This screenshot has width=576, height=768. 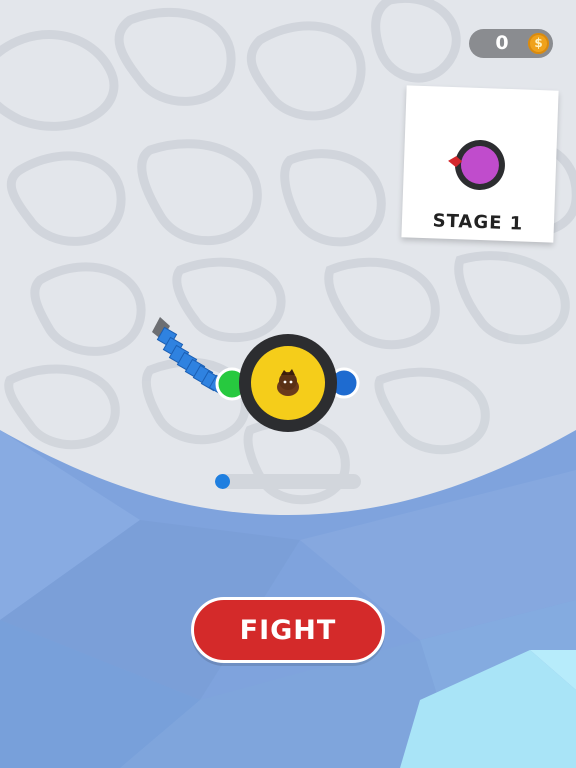 I want to click on coin-count: 0, so click(x=502, y=43).